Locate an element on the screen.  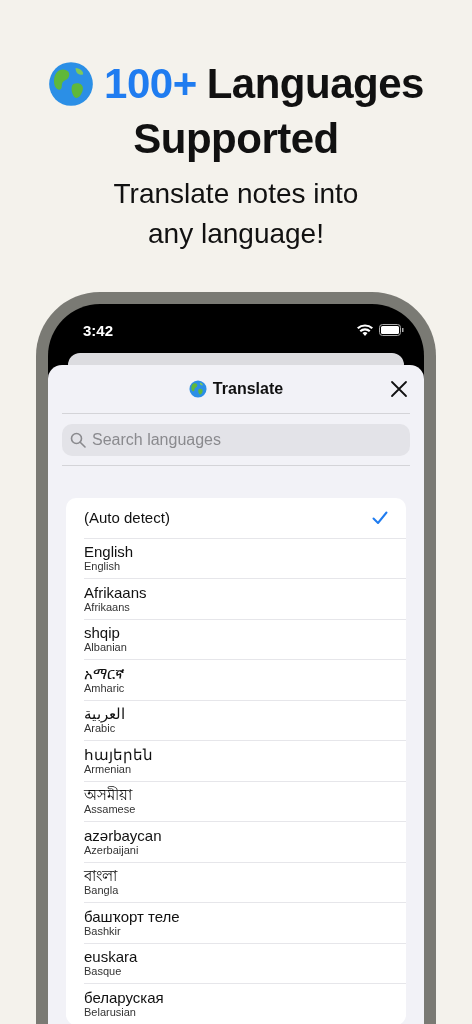
language-name: English is located at coordinates (109, 552).